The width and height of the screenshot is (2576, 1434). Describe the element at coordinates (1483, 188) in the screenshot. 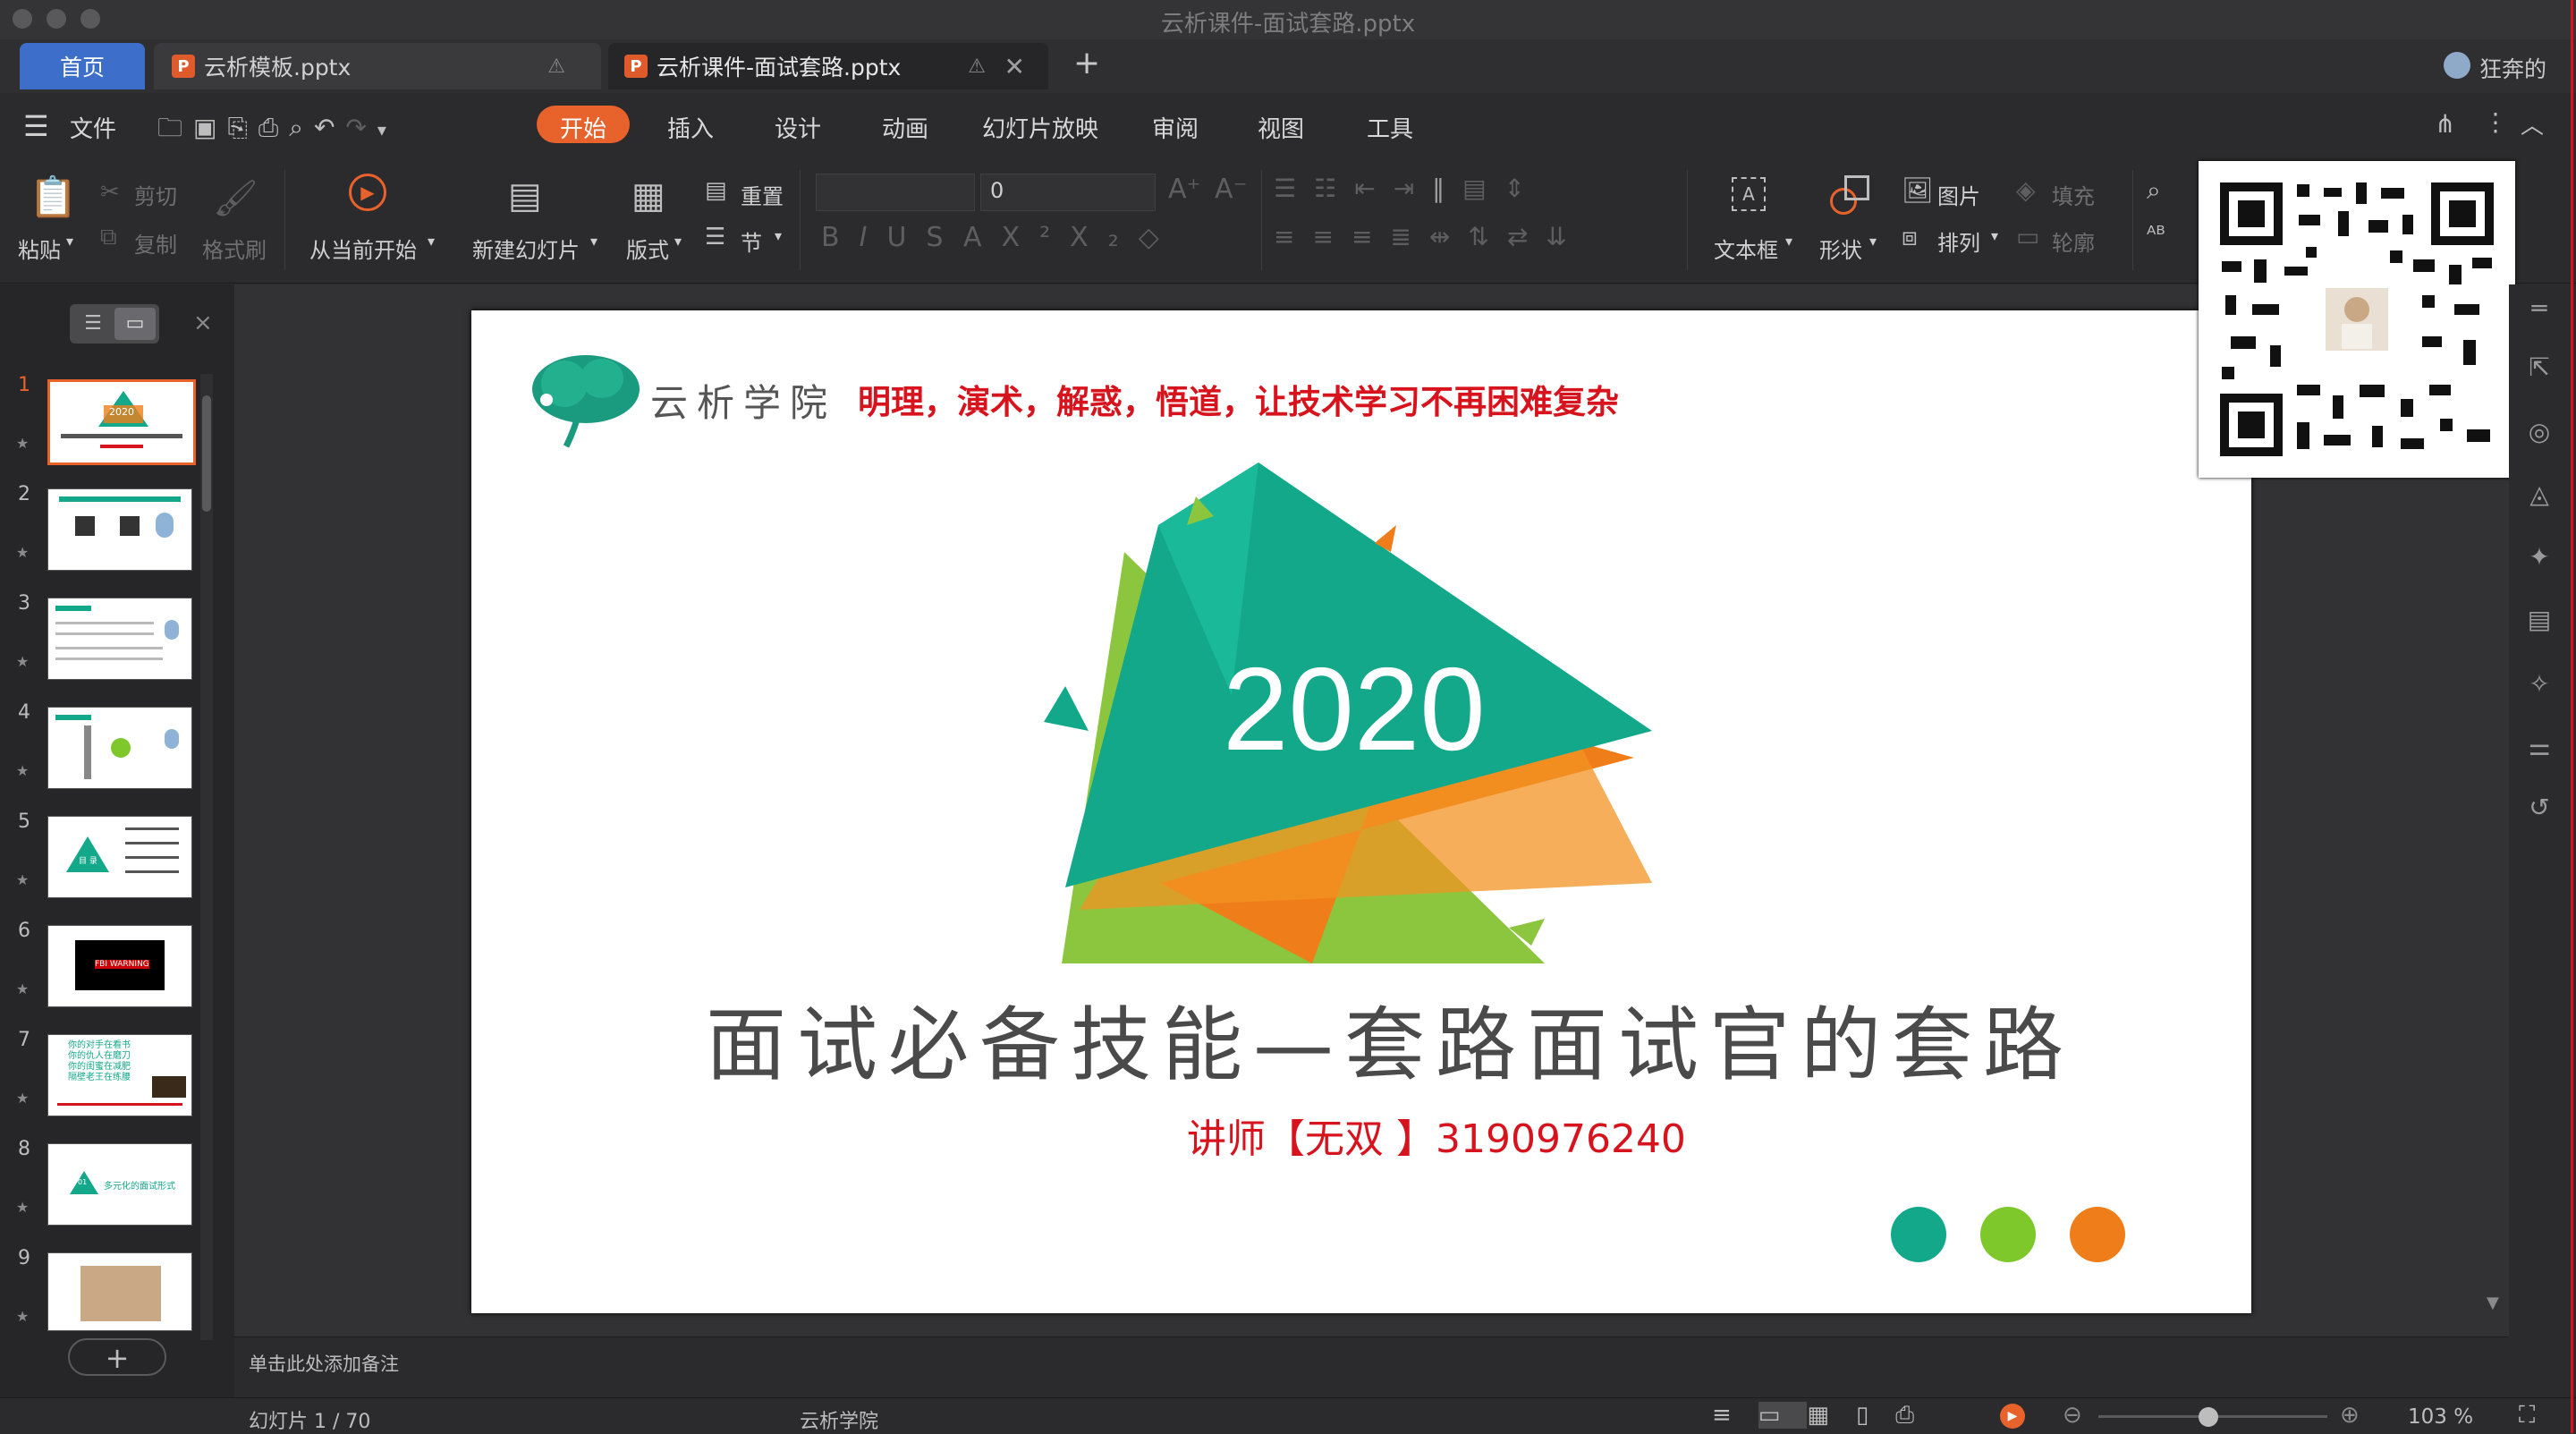

I see `text-direction-icon: ▤` at that location.